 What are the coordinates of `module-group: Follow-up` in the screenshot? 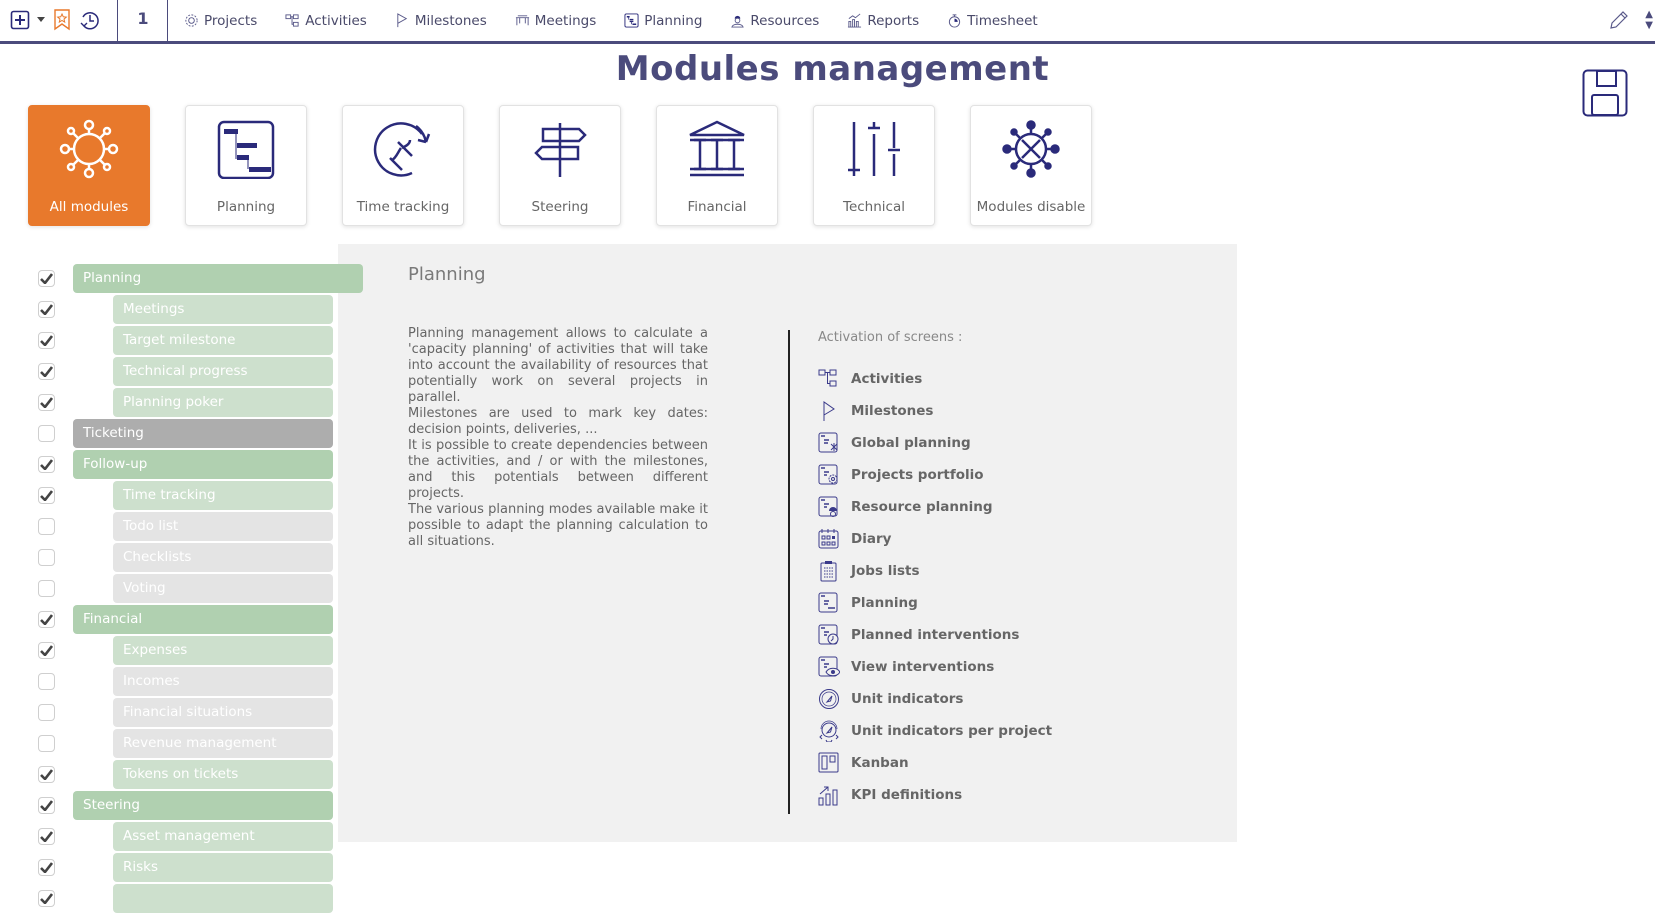 It's located at (203, 464).